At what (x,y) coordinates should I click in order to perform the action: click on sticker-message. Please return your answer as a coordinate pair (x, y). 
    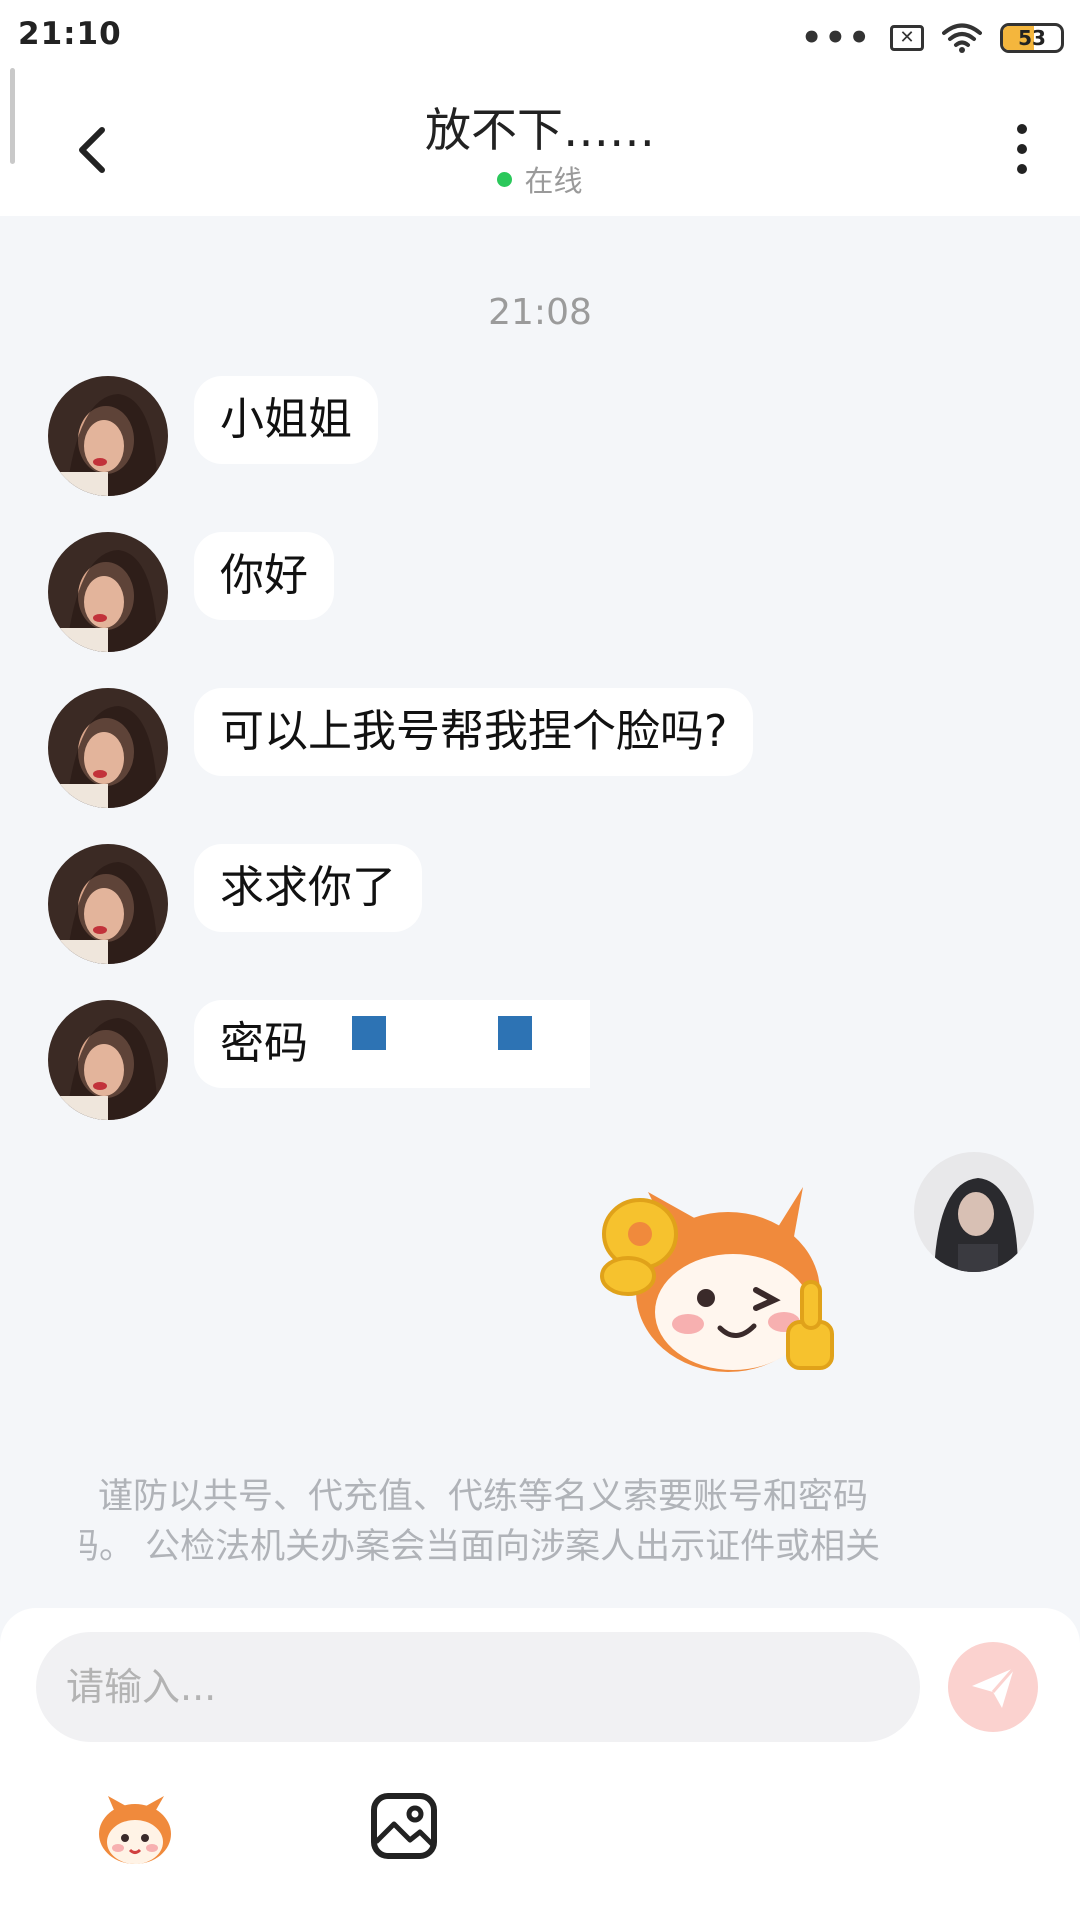
    Looking at the image, I should click on (723, 1277).